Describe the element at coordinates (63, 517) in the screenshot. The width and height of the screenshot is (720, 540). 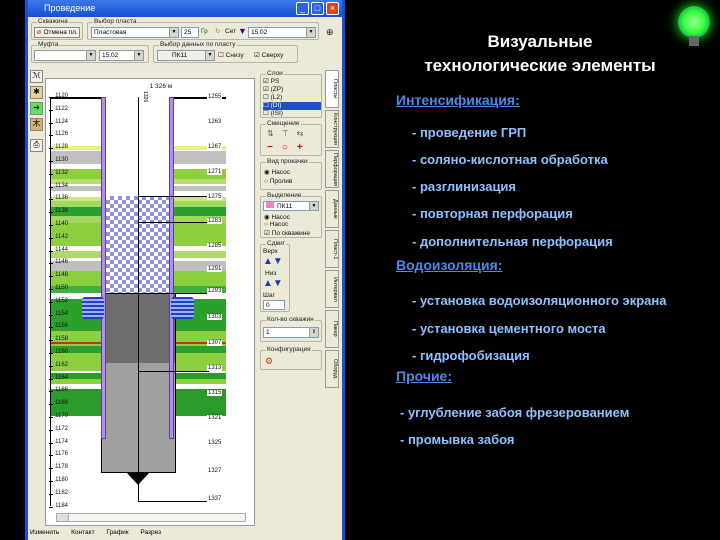
I see `scrollbar-thumb` at that location.